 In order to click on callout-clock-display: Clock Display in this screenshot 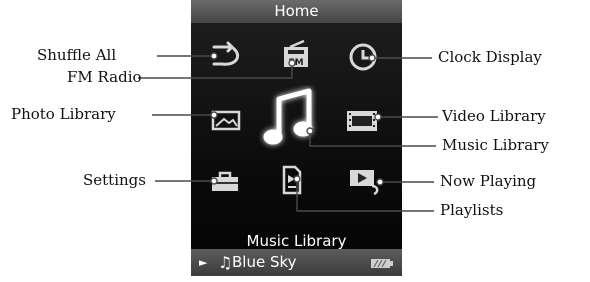, I will do `click(490, 57)`.